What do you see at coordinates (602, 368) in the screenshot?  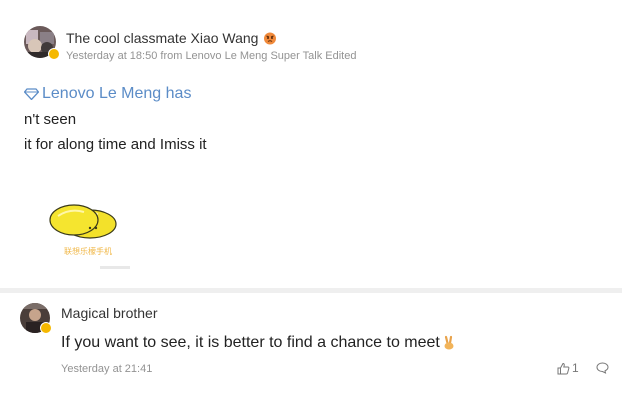 I see `comment-icon` at bounding box center [602, 368].